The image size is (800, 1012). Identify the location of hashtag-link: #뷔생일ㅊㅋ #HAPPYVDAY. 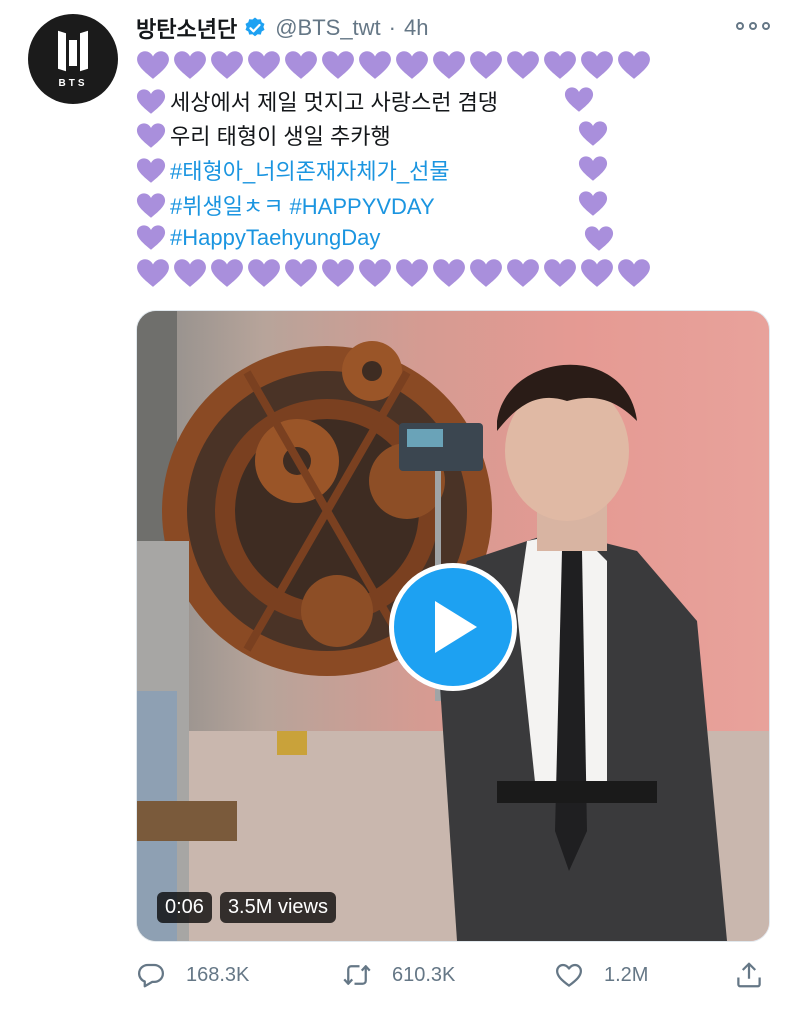
(302, 205).